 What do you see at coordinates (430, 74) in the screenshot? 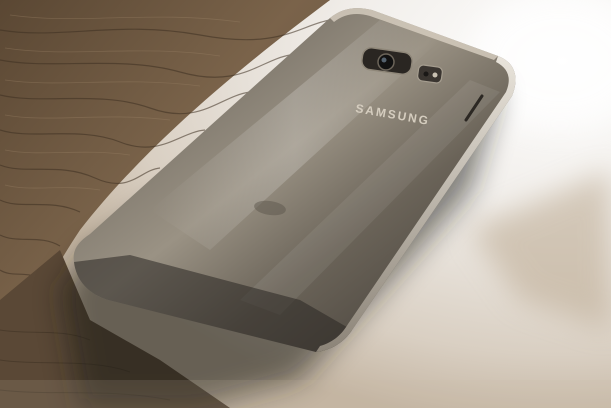
I see `flash-icon` at bounding box center [430, 74].